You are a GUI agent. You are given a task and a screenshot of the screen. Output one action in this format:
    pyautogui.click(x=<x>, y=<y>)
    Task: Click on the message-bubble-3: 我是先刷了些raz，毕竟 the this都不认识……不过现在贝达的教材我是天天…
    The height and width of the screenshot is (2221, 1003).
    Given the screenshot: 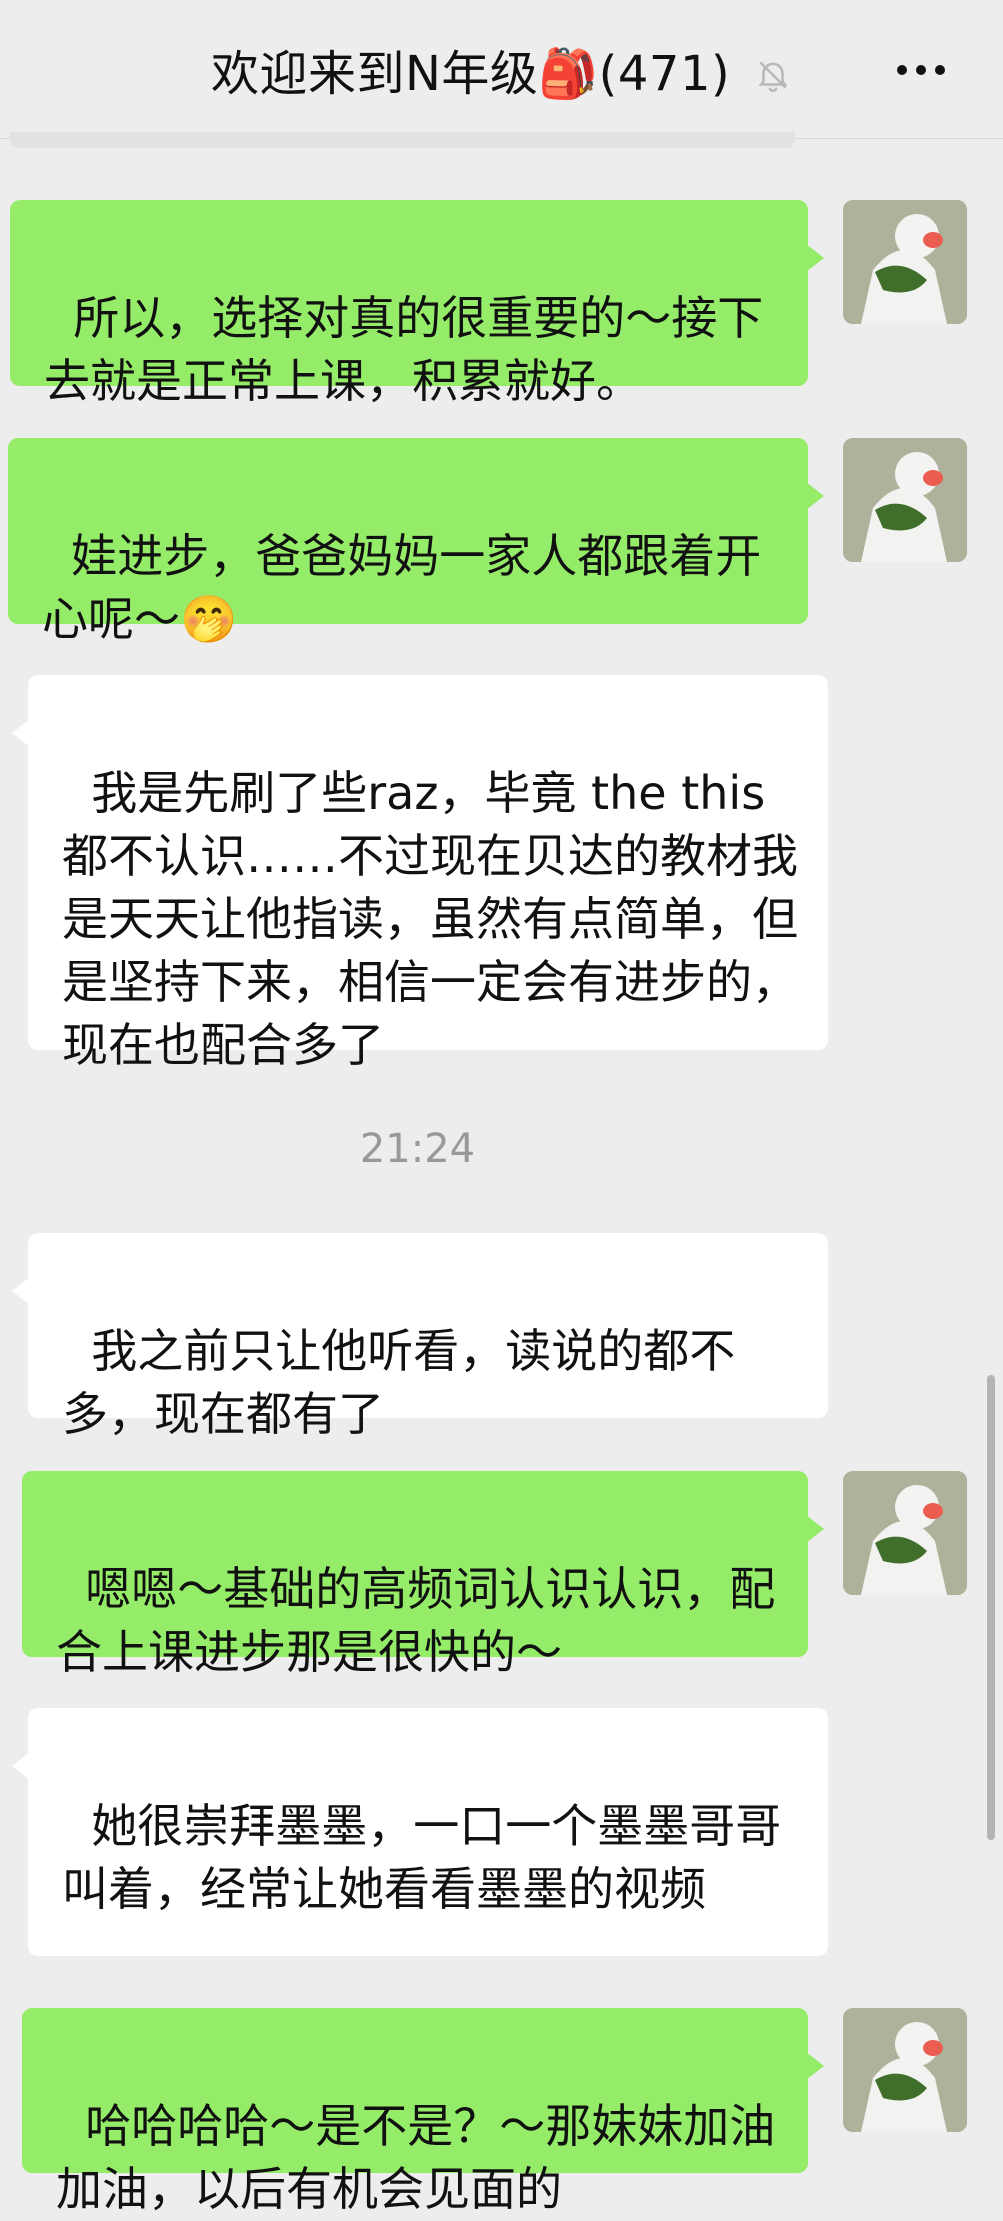 What is the action you would take?
    pyautogui.click(x=420, y=873)
    